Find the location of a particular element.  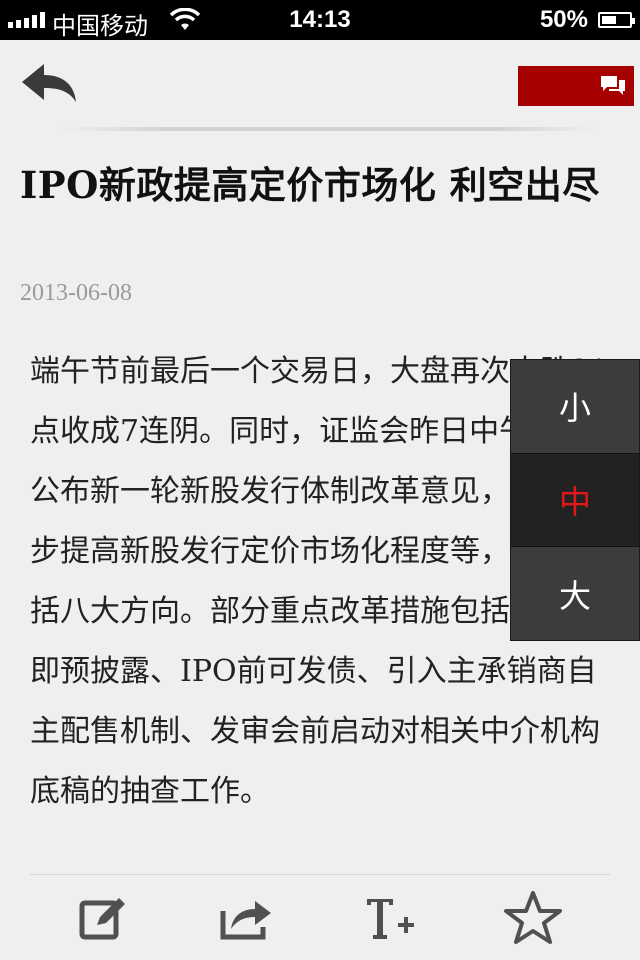

back-arrow-icon is located at coordinates (49, 83).